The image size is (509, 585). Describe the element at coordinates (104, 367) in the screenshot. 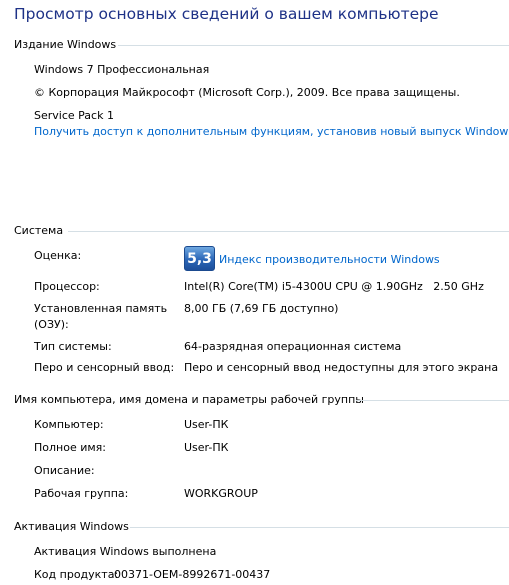

I see `pen-touch-label: Перо и сенсорный ввод:` at that location.